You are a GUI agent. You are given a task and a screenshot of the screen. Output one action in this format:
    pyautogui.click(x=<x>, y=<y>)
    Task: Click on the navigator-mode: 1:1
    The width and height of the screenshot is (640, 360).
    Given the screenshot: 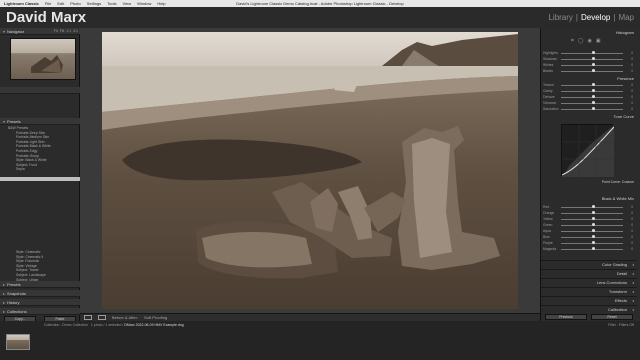 What is the action you would take?
    pyautogui.click(x=68, y=31)
    